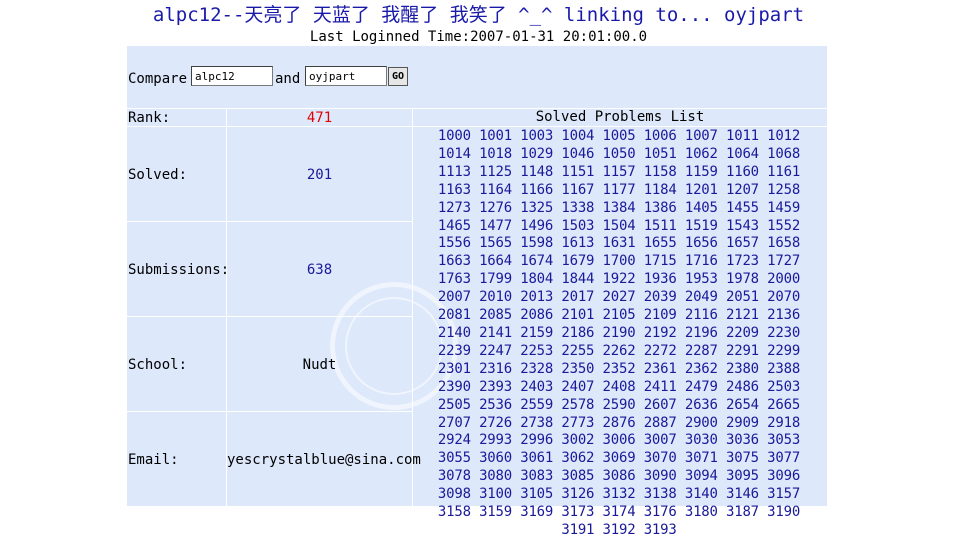  Describe the element at coordinates (660, 279) in the screenshot. I see `problem-link: 1936` at that location.